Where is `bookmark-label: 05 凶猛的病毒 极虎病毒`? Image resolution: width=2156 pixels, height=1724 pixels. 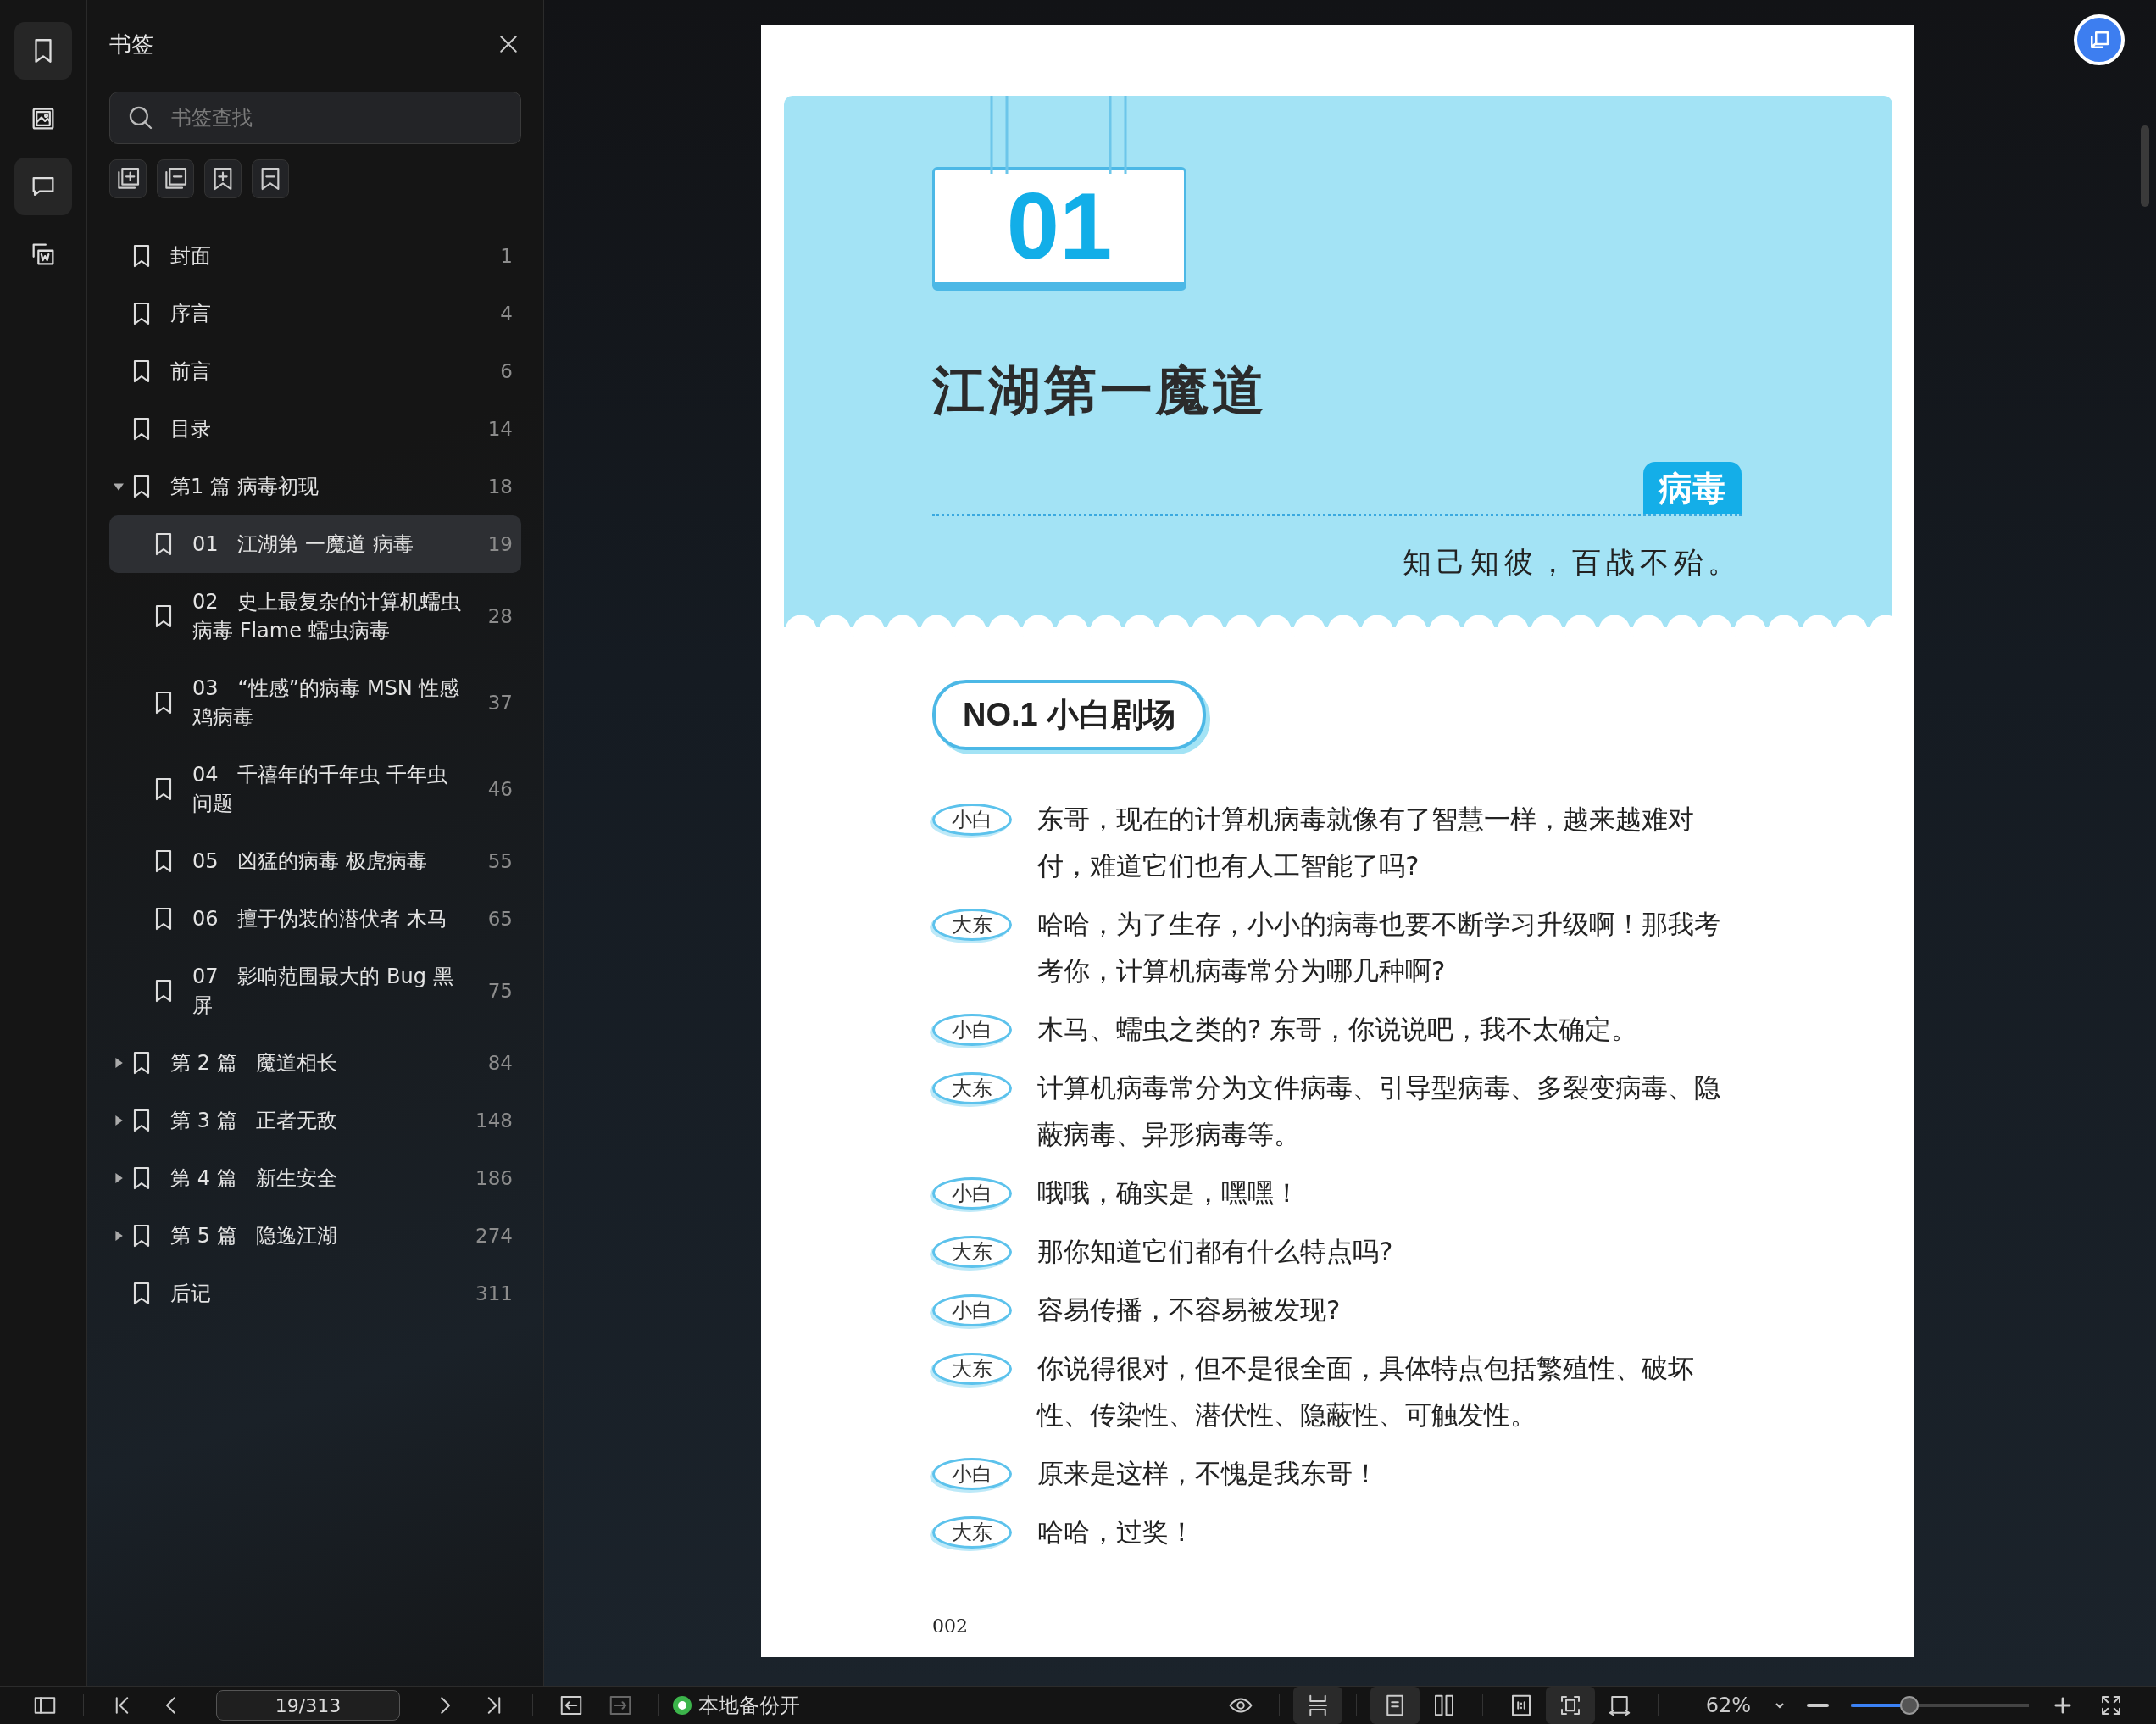
bookmark-label: 05 凶猛的病毒 极虎病毒 is located at coordinates (310, 861).